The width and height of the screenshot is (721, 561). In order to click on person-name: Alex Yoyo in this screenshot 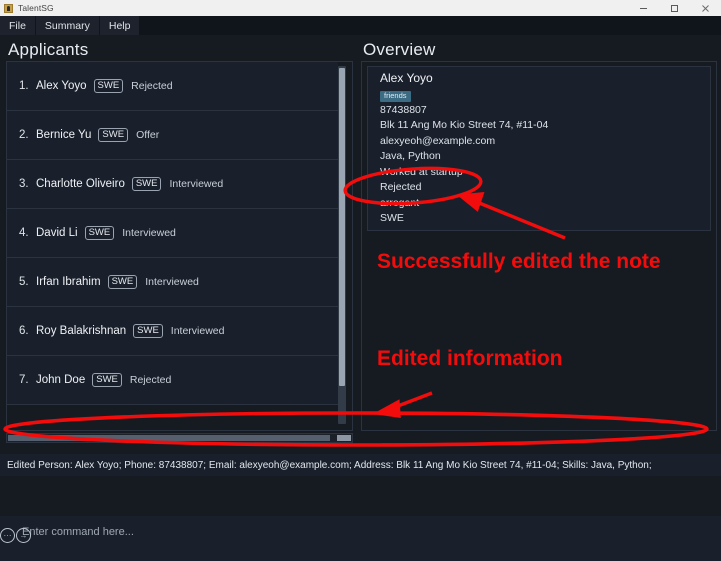, I will do `click(406, 78)`.